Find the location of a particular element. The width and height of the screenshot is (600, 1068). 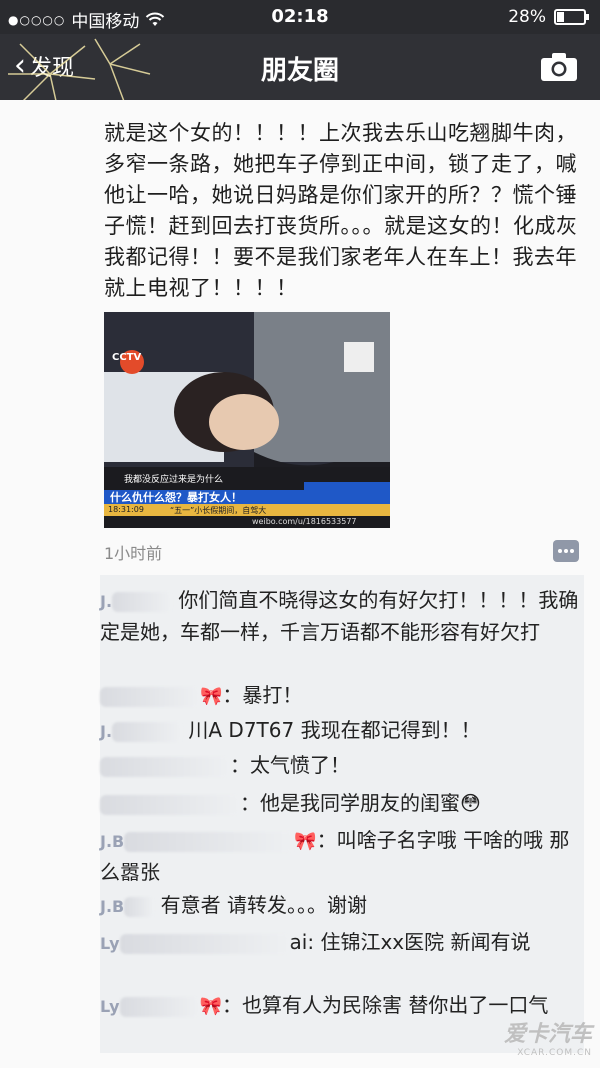

comment-row: J. 川A D7T67 我现在都记得到！！ is located at coordinates (342, 731).